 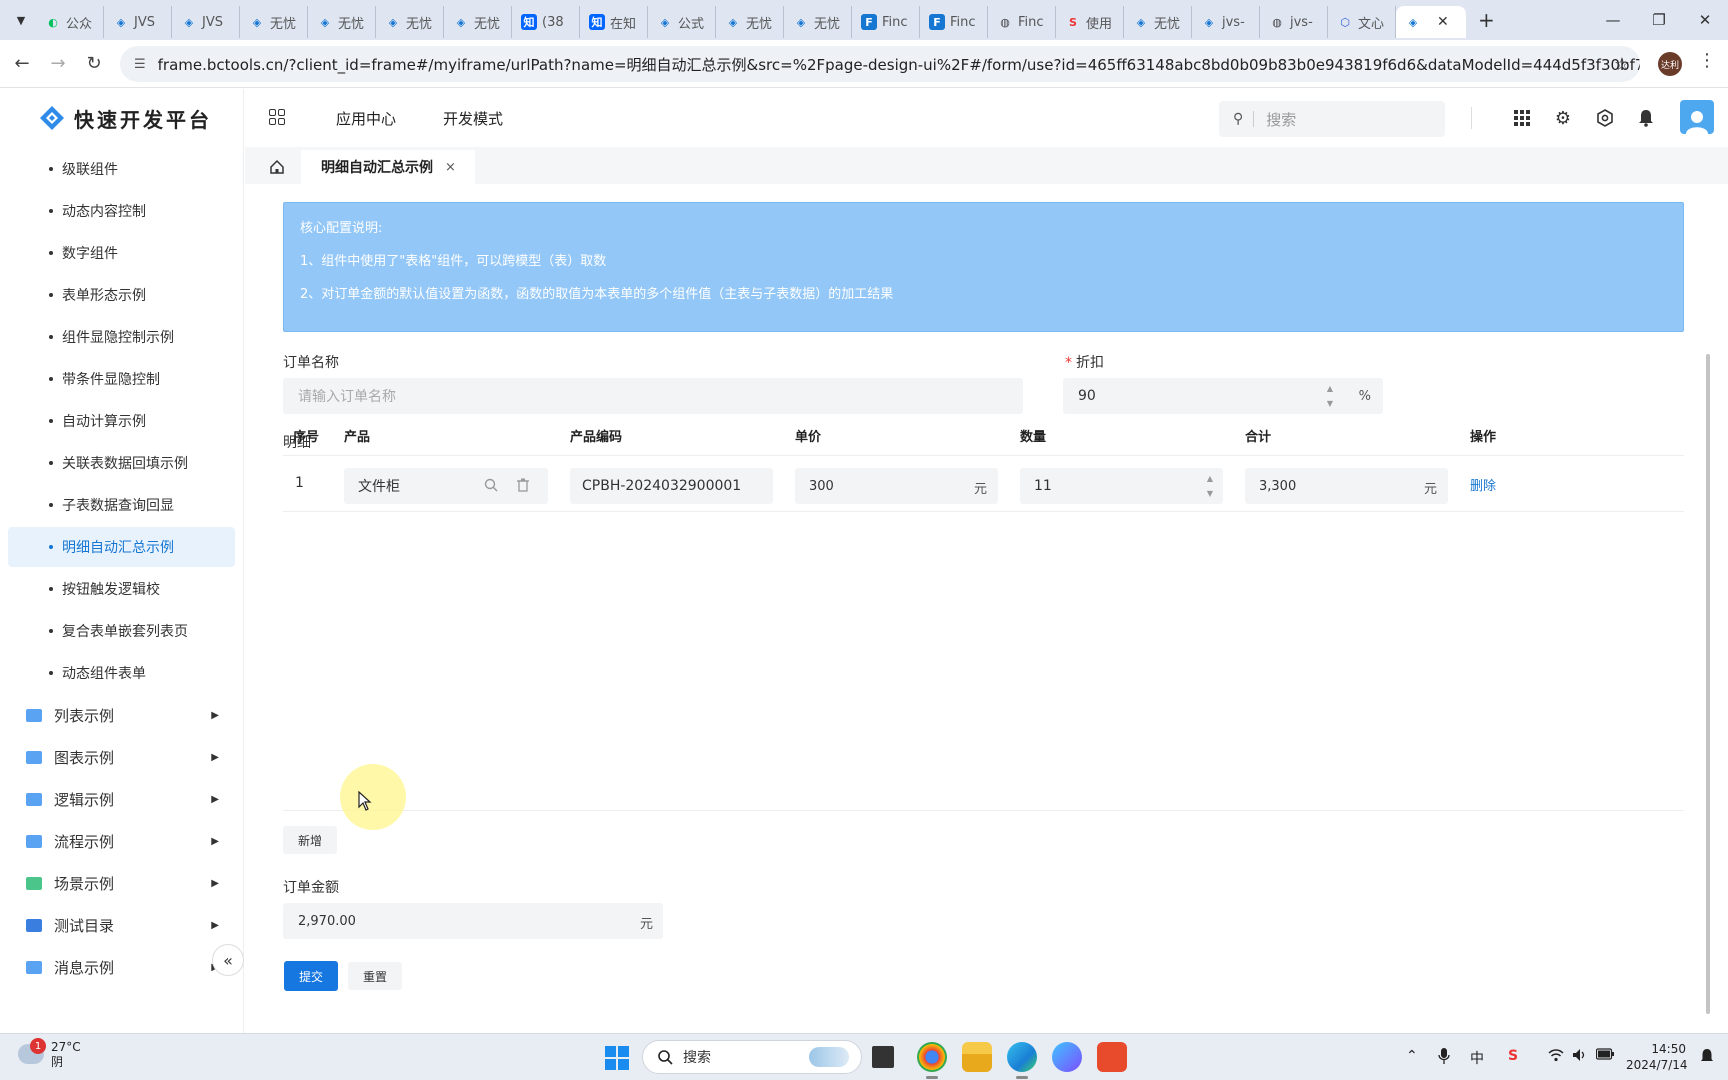 I want to click on nav-app-center: 应用中心, so click(x=366, y=118).